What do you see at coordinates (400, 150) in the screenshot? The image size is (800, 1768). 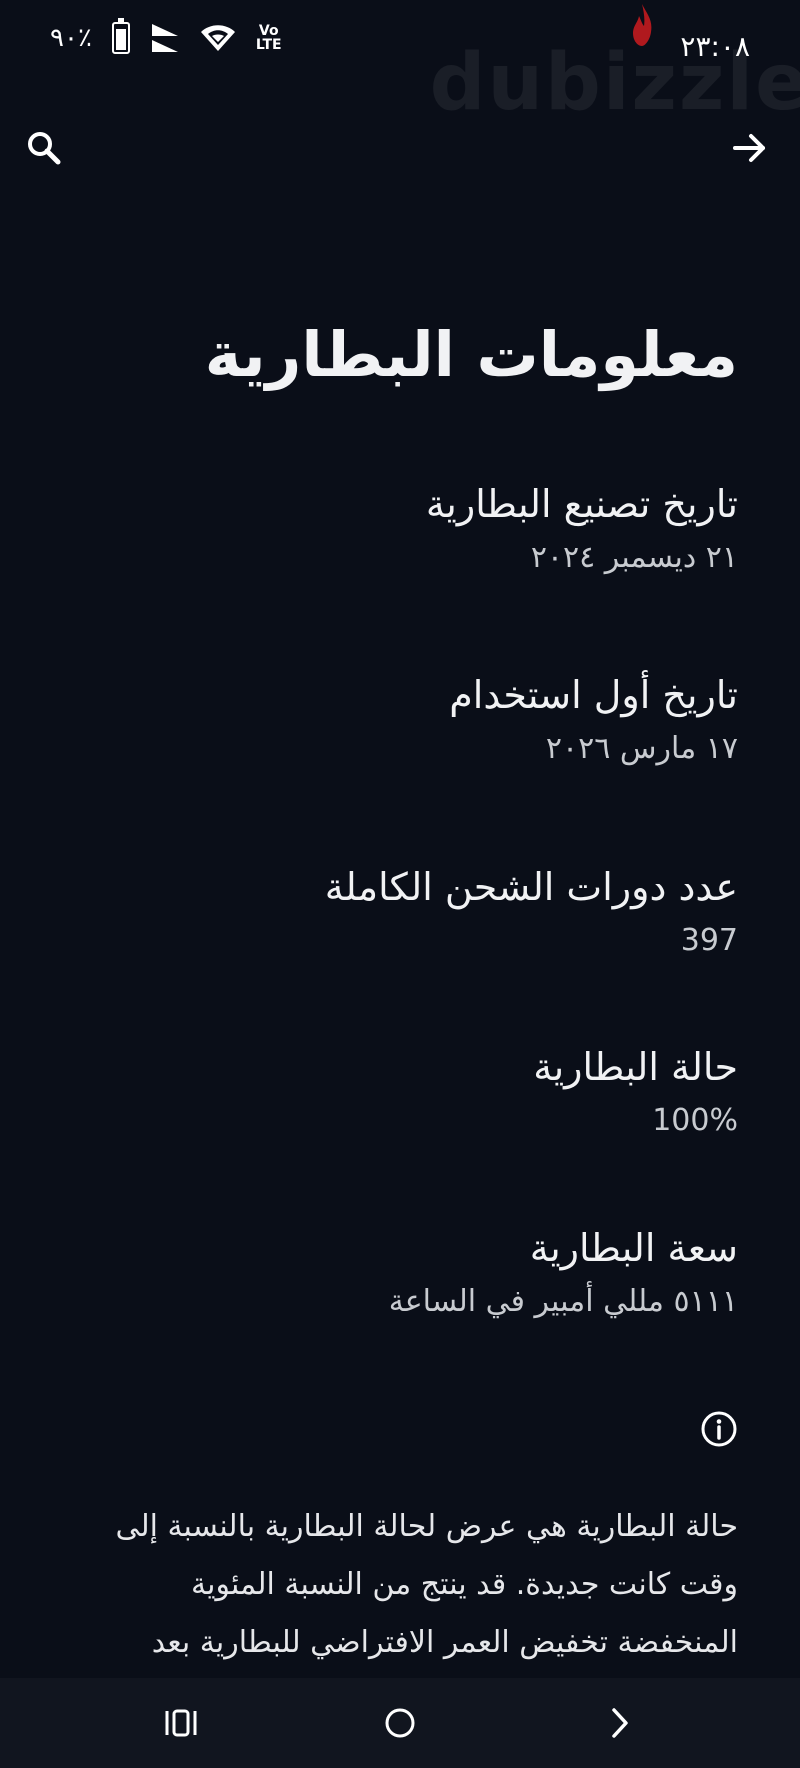 I see `app-bar` at bounding box center [400, 150].